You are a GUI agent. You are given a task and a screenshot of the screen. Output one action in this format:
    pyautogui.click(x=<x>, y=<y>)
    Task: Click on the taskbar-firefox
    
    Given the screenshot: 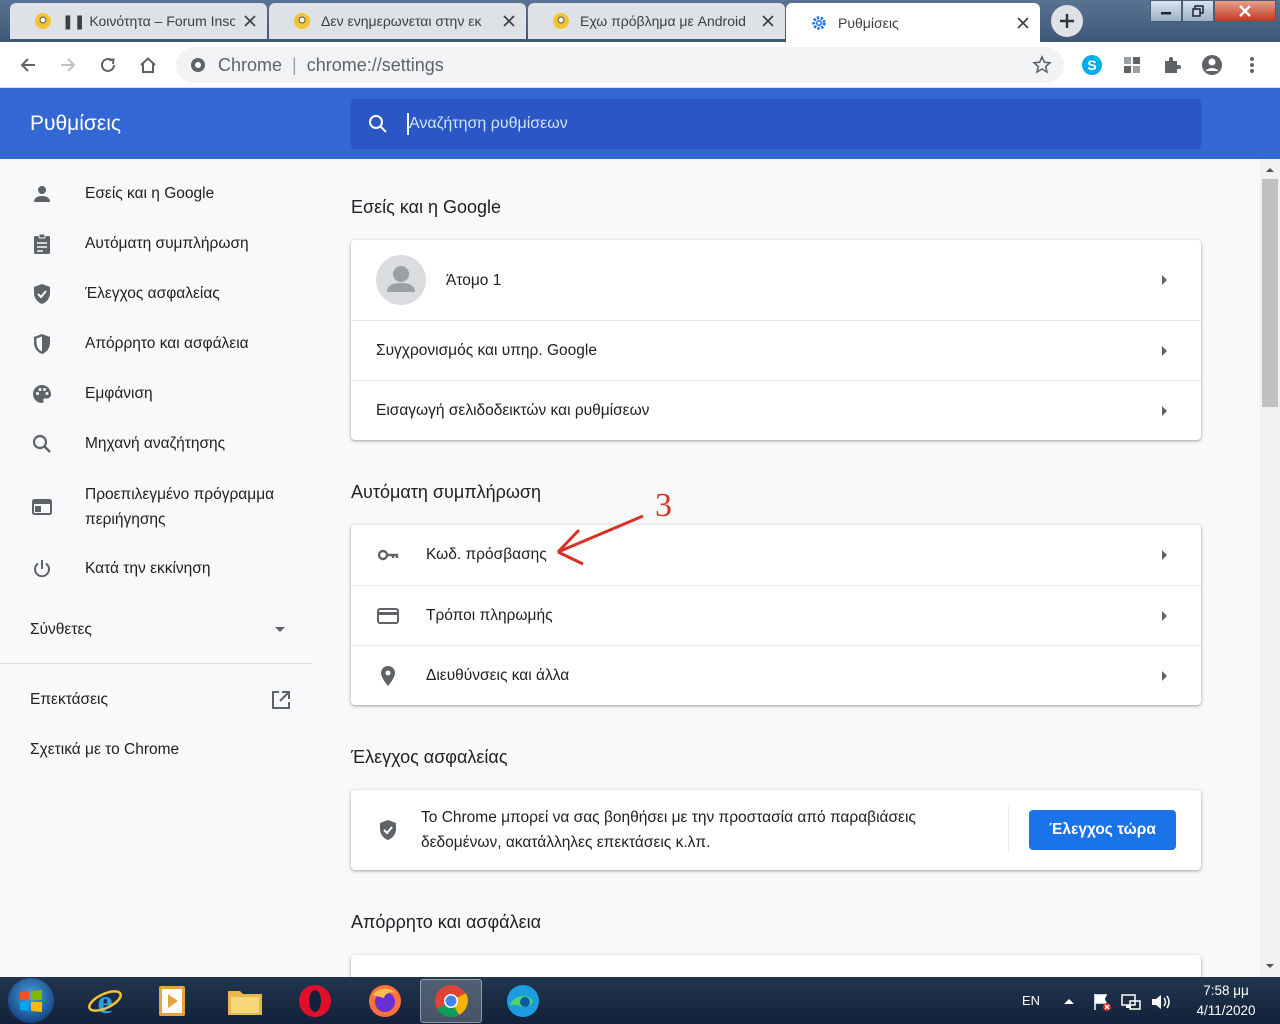 What is the action you would take?
    pyautogui.click(x=385, y=1001)
    